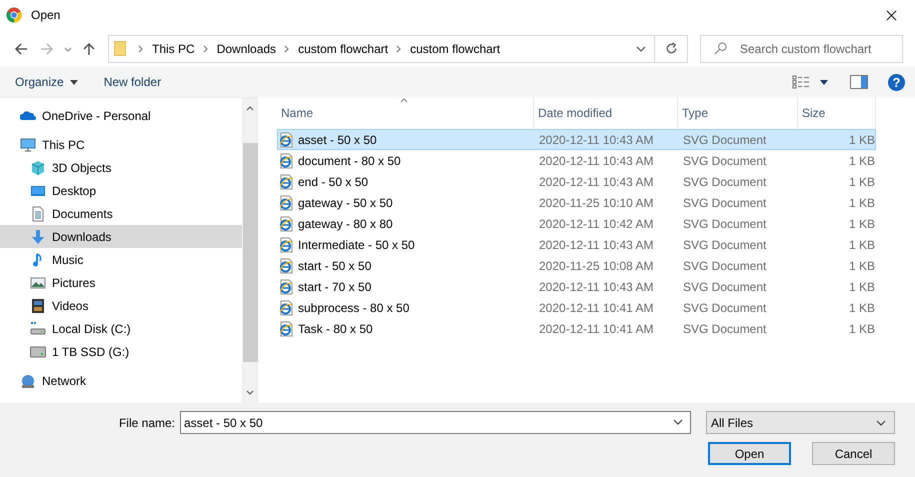  Describe the element at coordinates (21, 49) in the screenshot. I see `back-arrow-icon` at that location.